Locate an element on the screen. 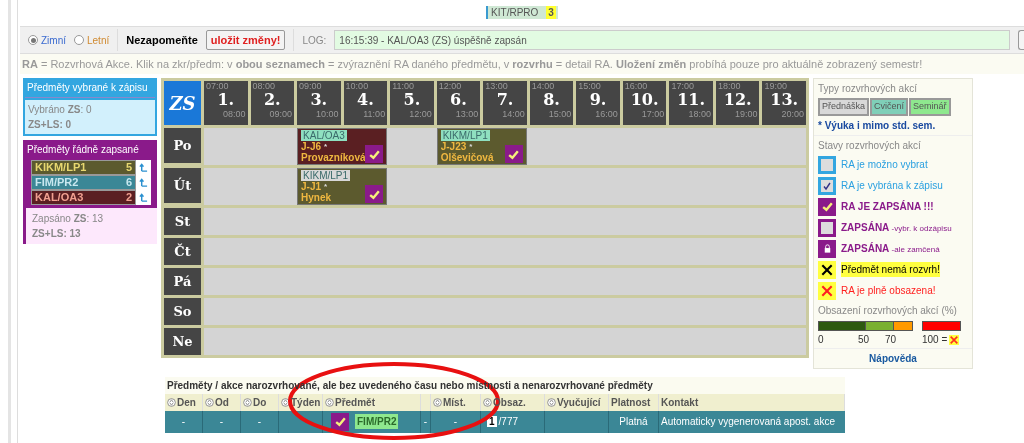  day-label: Pá is located at coordinates (182, 281).